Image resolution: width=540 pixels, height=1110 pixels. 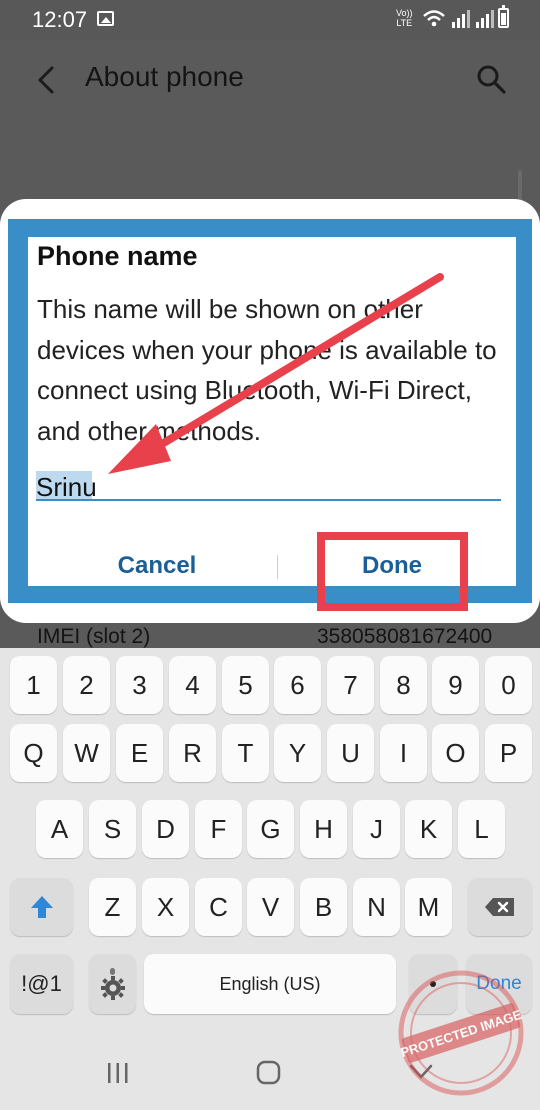 What do you see at coordinates (270, 907) in the screenshot?
I see `key-v: V` at bounding box center [270, 907].